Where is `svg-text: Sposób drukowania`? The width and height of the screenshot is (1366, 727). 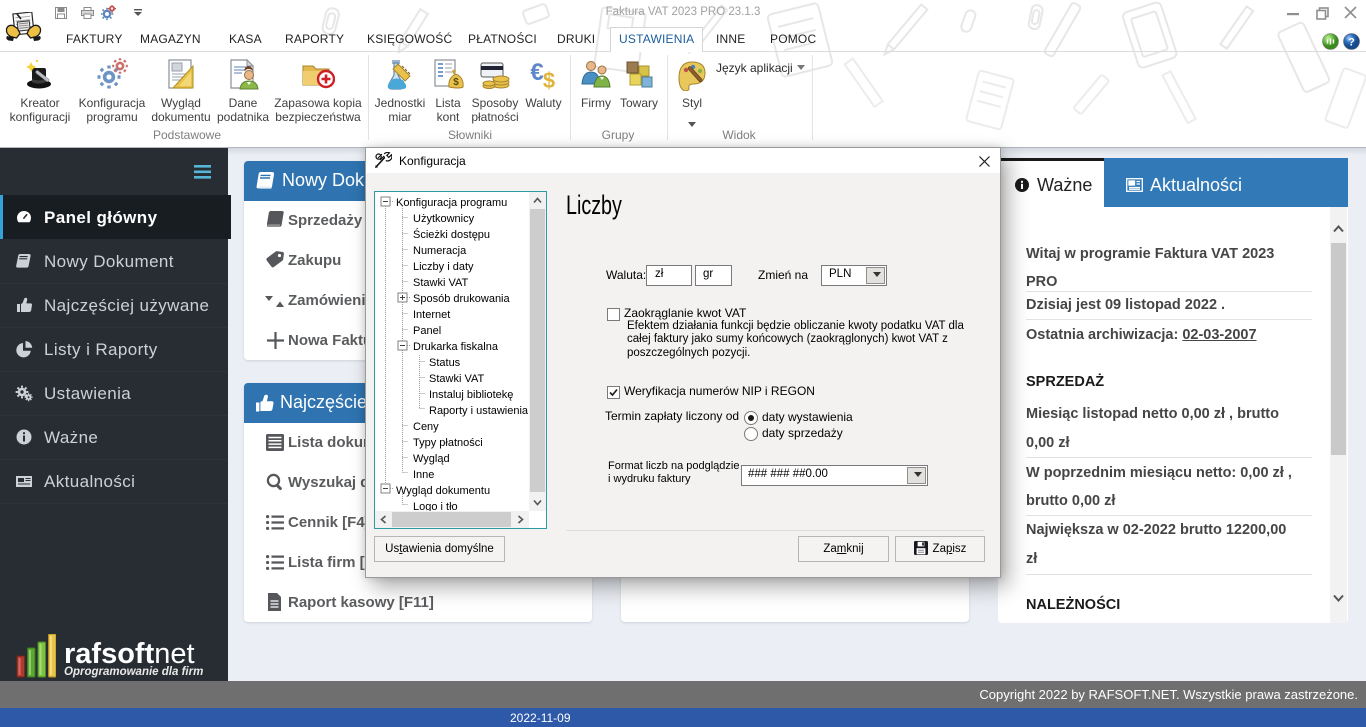 svg-text: Sposób drukowania is located at coordinates (462, 299).